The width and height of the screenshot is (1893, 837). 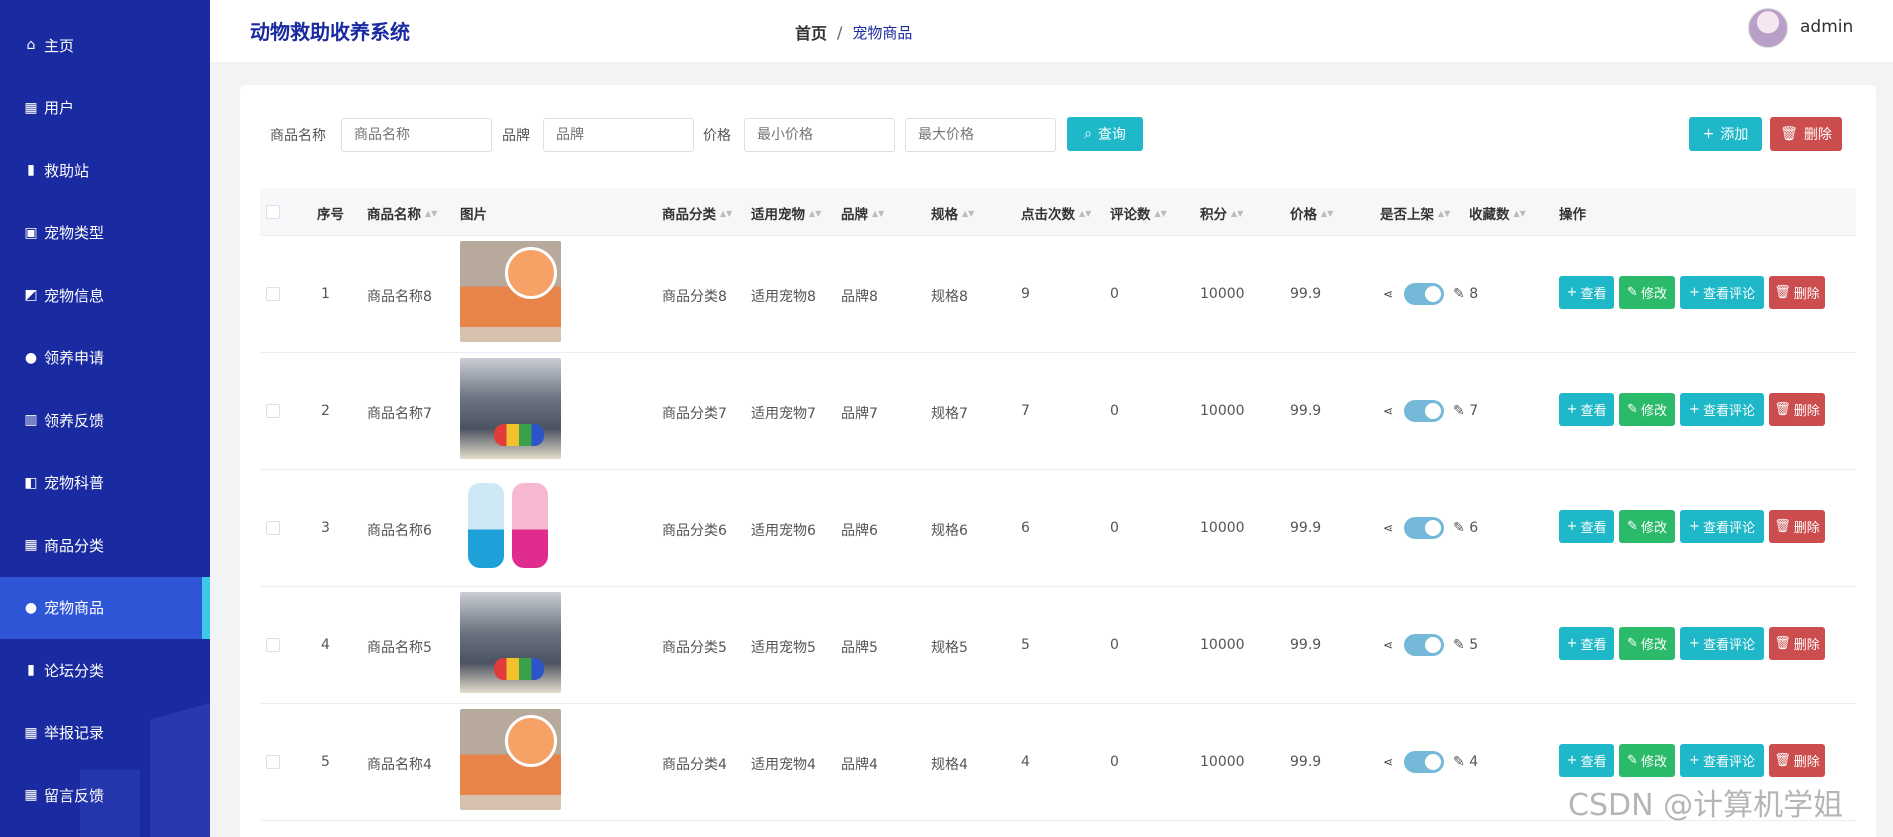 What do you see at coordinates (105, 795) in the screenshot?
I see `sidebar-item-12: ▦ 留言反馈` at bounding box center [105, 795].